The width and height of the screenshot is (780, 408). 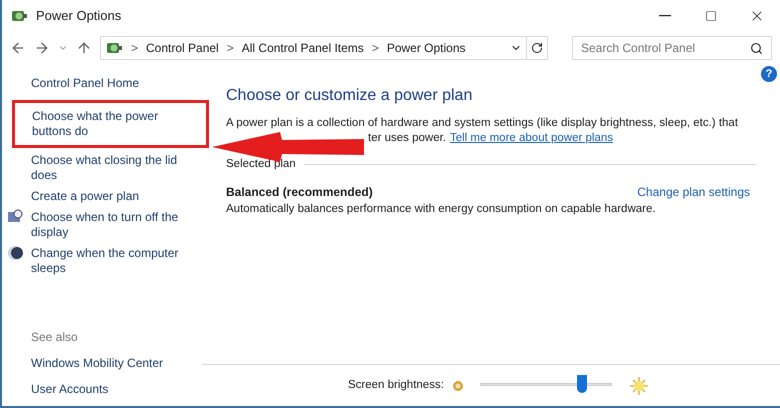 I want to click on moon-icon, so click(x=15, y=253).